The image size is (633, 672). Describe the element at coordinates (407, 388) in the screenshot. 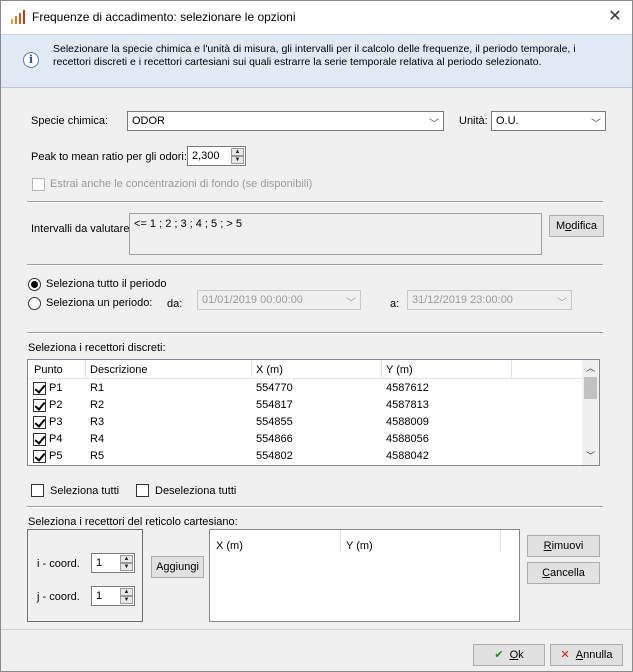

I see `cell-y: 4587612` at that location.